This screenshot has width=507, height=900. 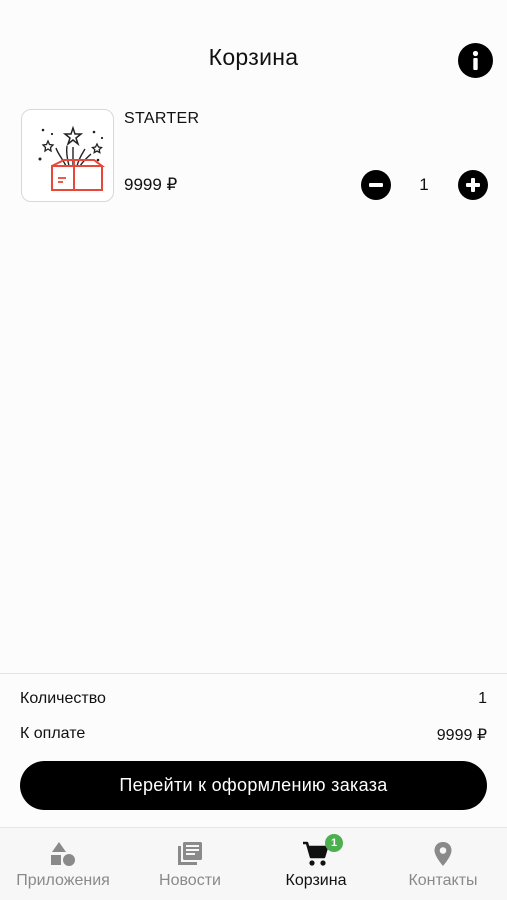 I want to click on minus-icon, so click(x=376, y=185).